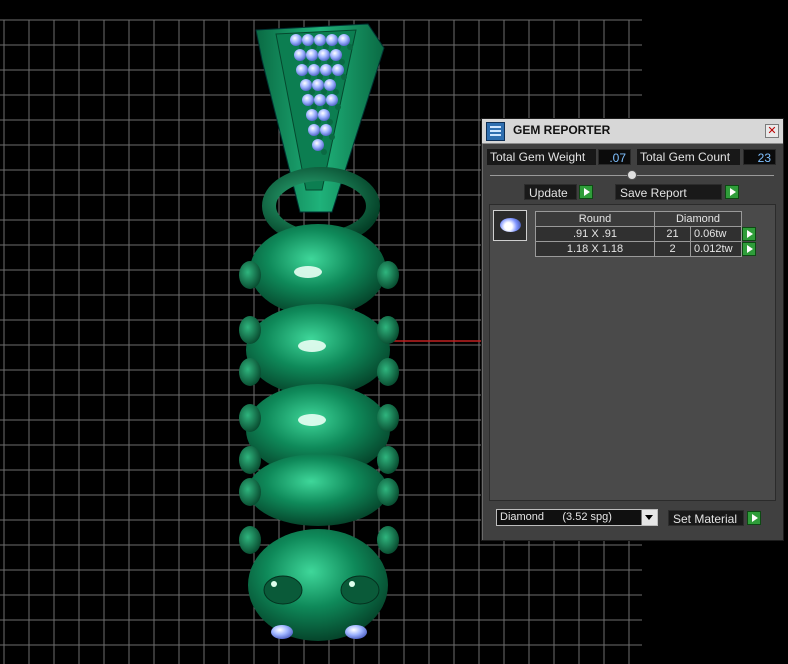 Image resolution: width=788 pixels, height=664 pixels. Describe the element at coordinates (772, 131) in the screenshot. I see `close-icon: ✕` at that location.